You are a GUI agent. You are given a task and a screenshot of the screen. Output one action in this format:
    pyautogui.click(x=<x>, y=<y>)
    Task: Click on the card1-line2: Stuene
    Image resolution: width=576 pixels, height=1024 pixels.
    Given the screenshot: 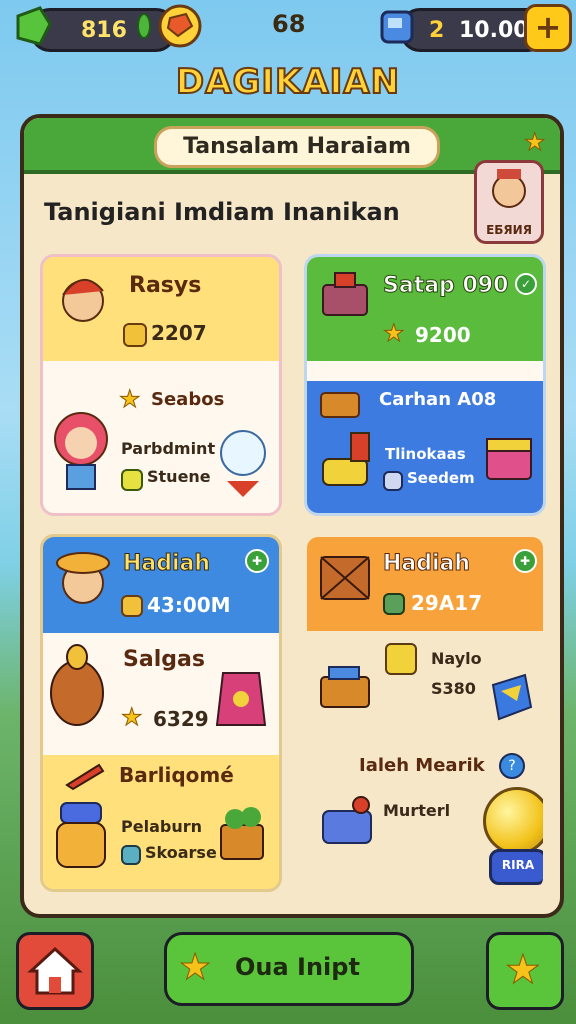 What is the action you would take?
    pyautogui.click(x=179, y=476)
    